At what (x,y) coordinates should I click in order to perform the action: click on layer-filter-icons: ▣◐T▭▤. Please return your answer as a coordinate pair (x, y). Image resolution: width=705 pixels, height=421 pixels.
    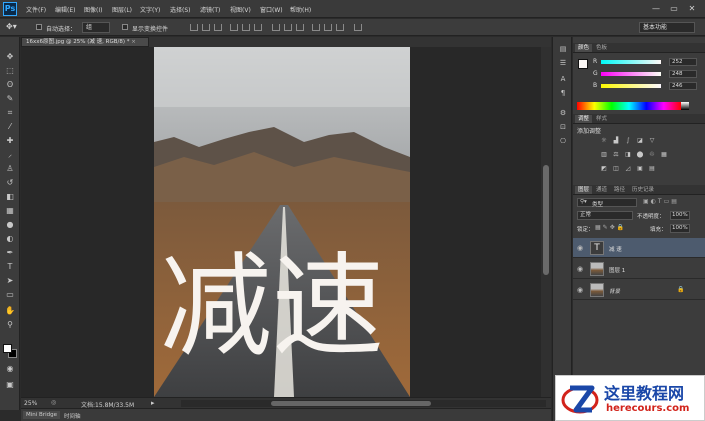
    Looking at the image, I should click on (661, 201).